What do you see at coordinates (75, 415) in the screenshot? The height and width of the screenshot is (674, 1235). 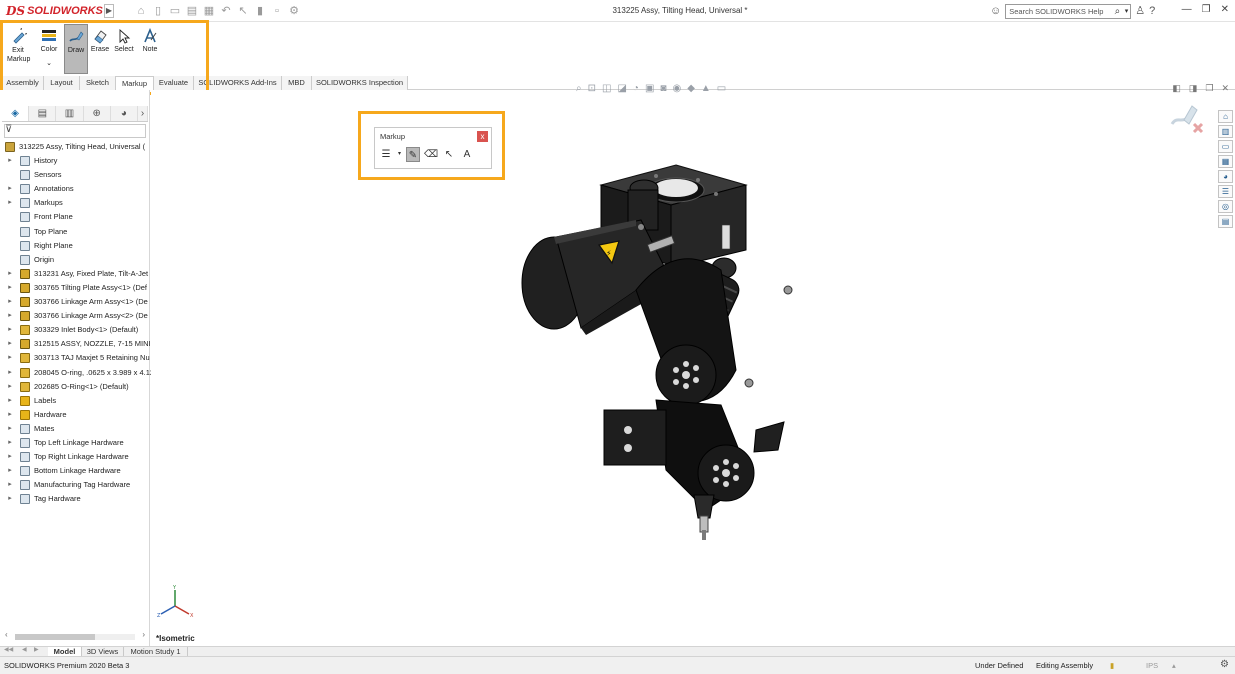 I see `tree-item: ▸ Hardware` at bounding box center [75, 415].